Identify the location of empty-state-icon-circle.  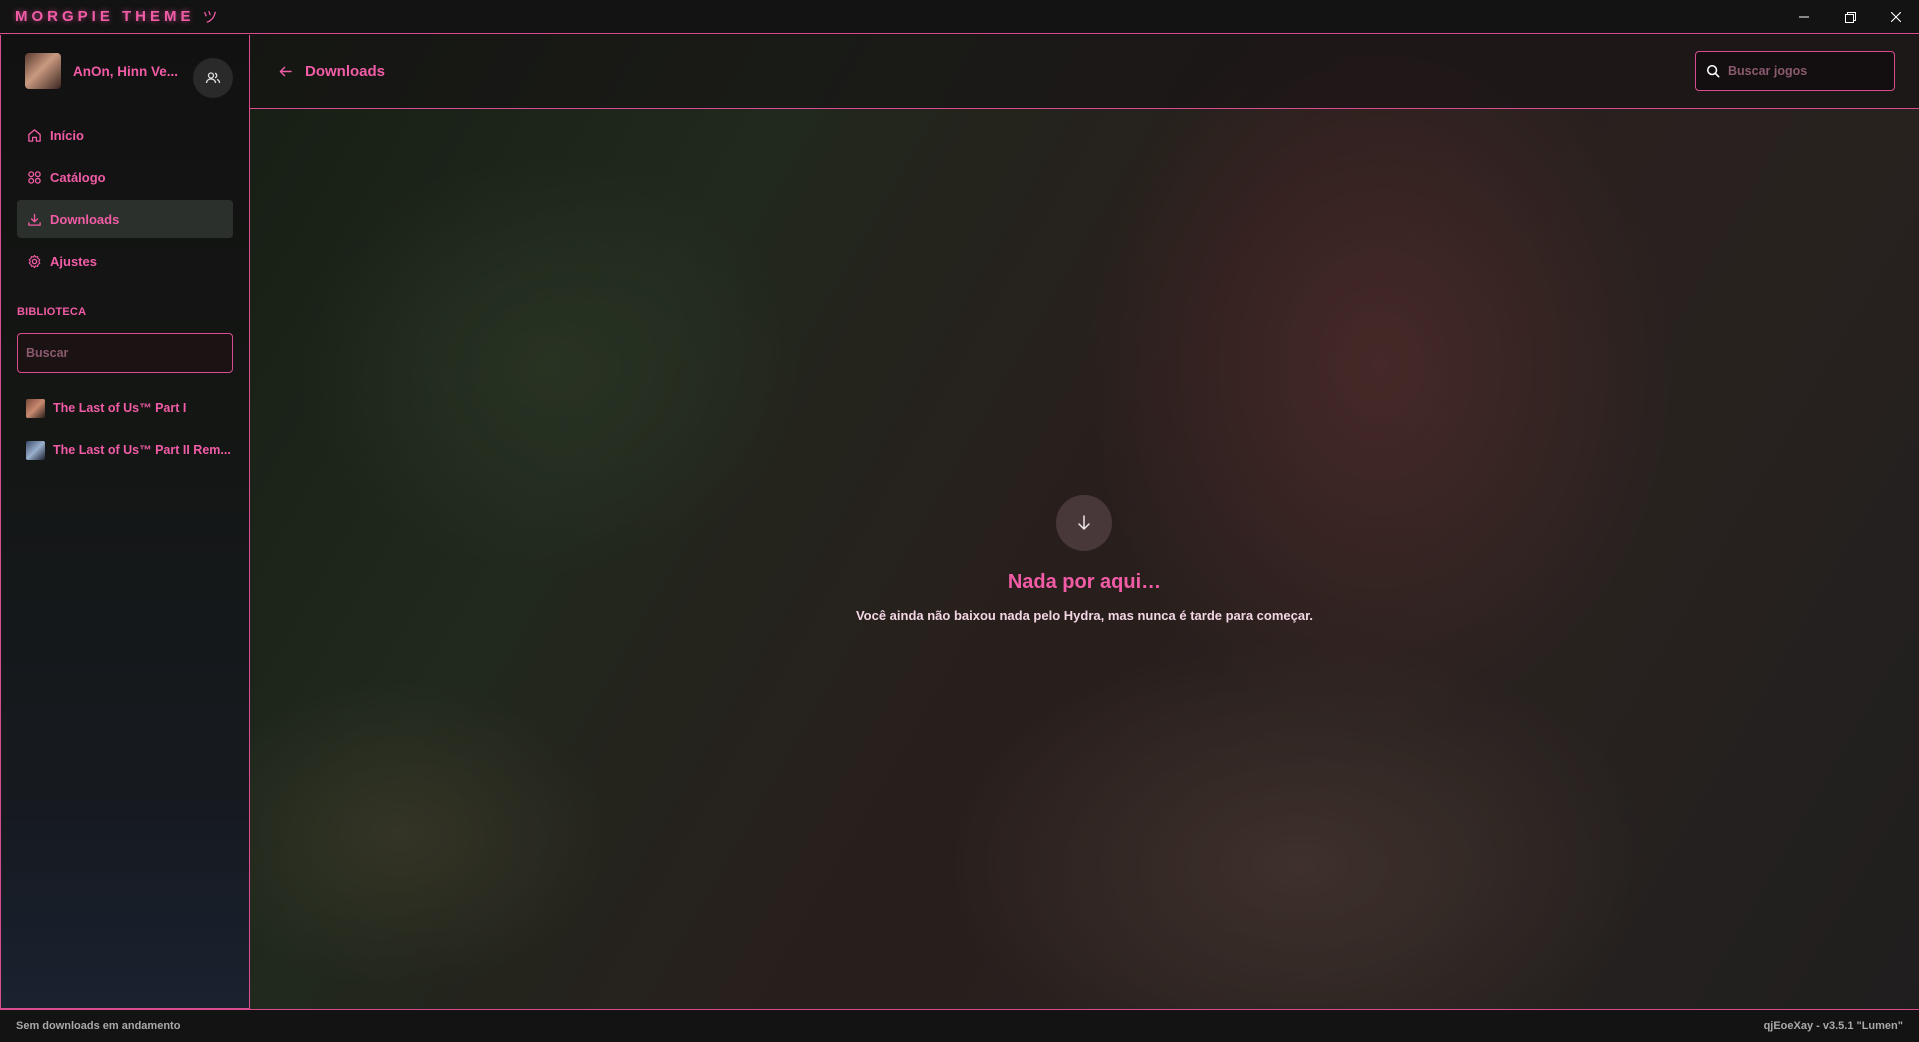
(1084, 523).